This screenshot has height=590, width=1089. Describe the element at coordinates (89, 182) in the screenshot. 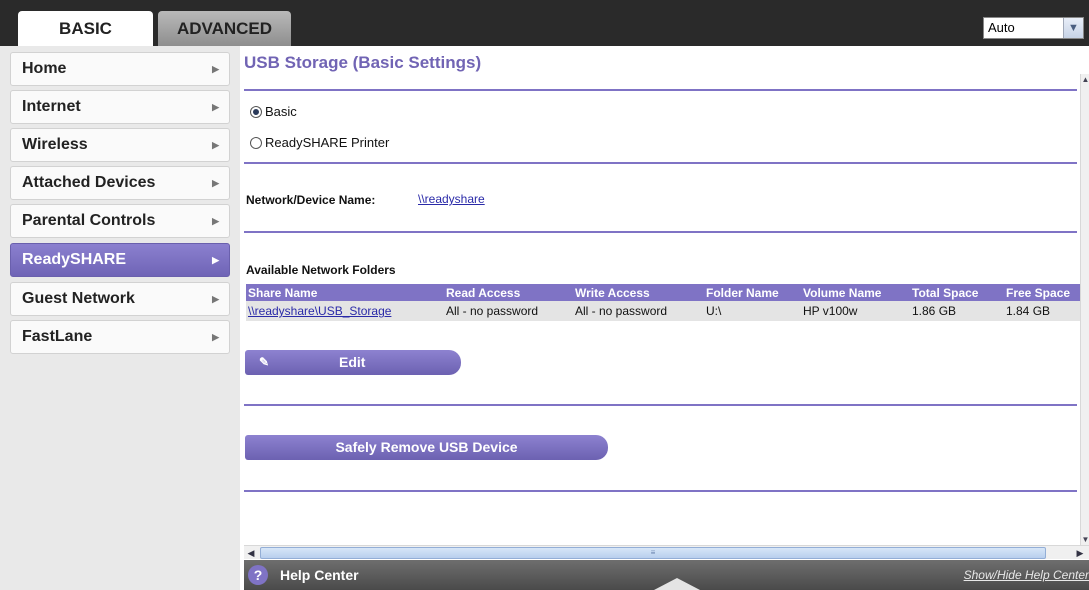

I see `sidebar-item-label: Attached Devices` at that location.